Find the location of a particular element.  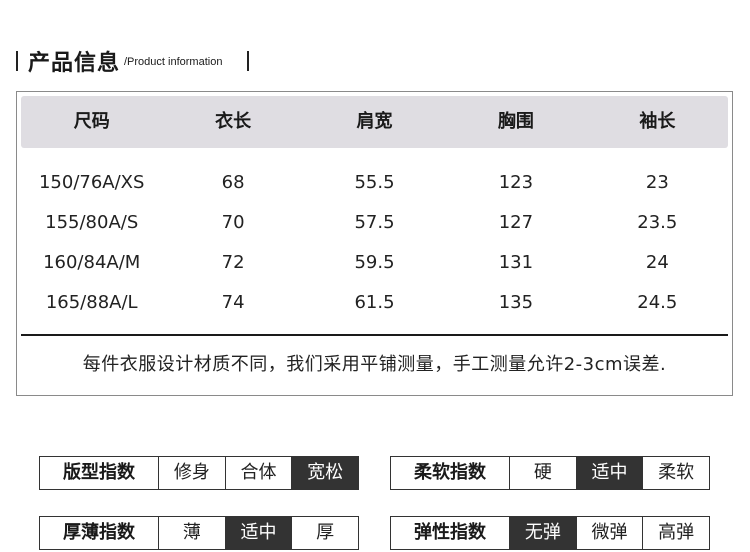

table-cell: 24.5 is located at coordinates (657, 302).